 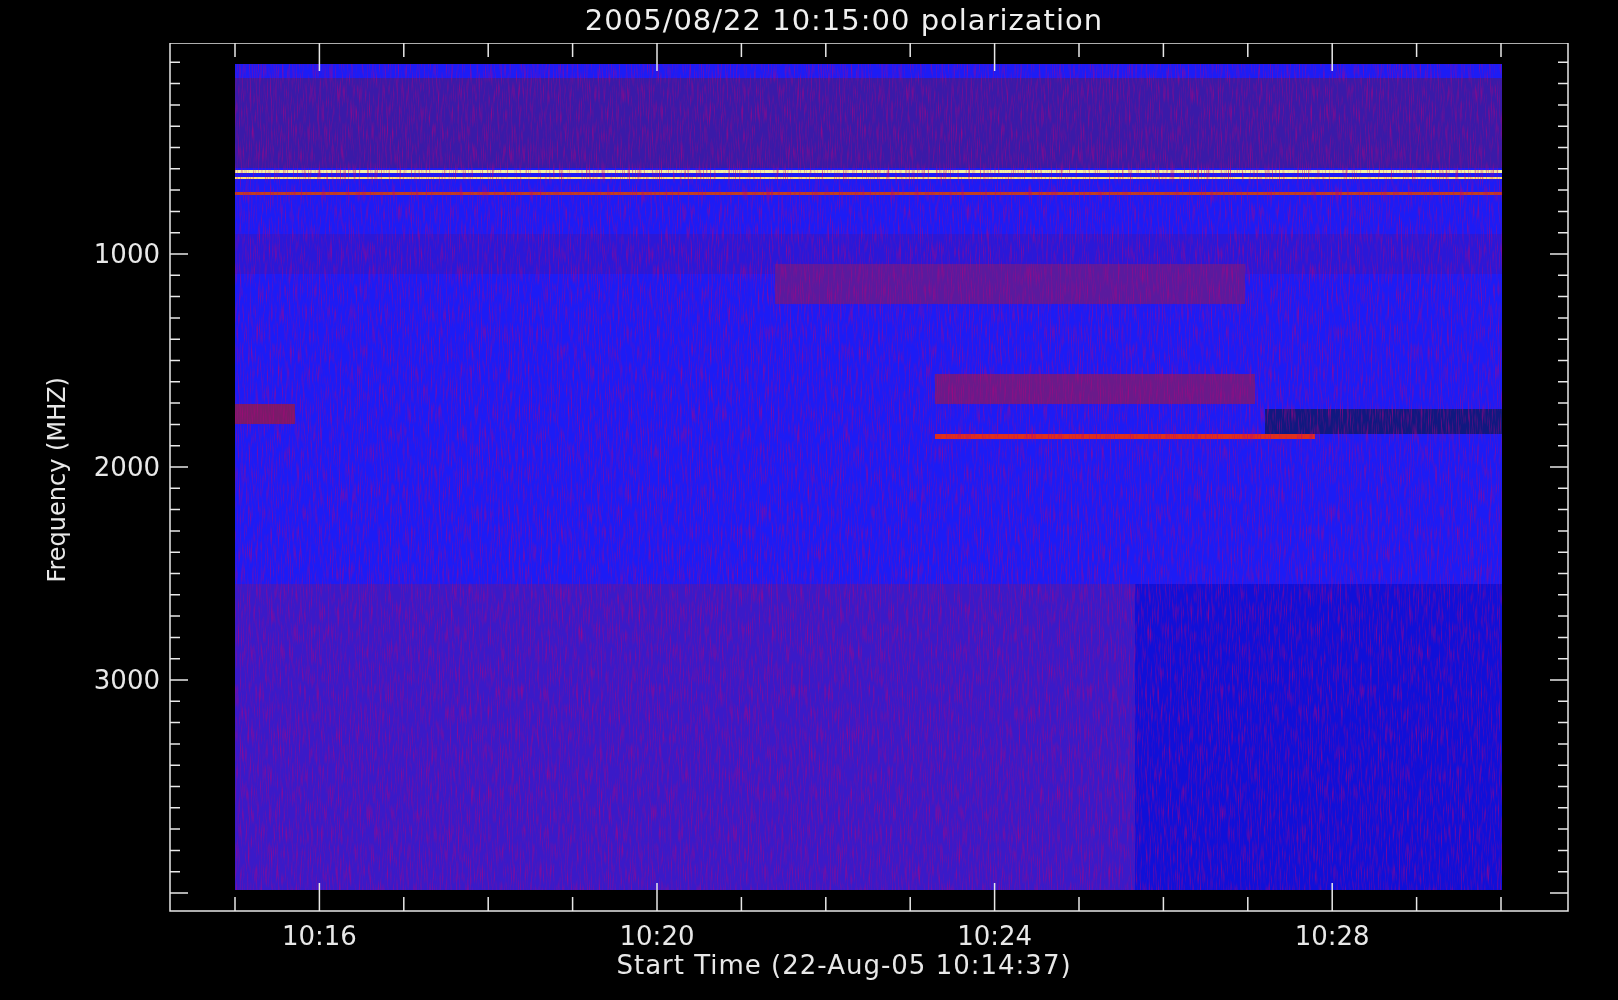 I want to click on x-tick-label: 10:20, so click(x=657, y=935).